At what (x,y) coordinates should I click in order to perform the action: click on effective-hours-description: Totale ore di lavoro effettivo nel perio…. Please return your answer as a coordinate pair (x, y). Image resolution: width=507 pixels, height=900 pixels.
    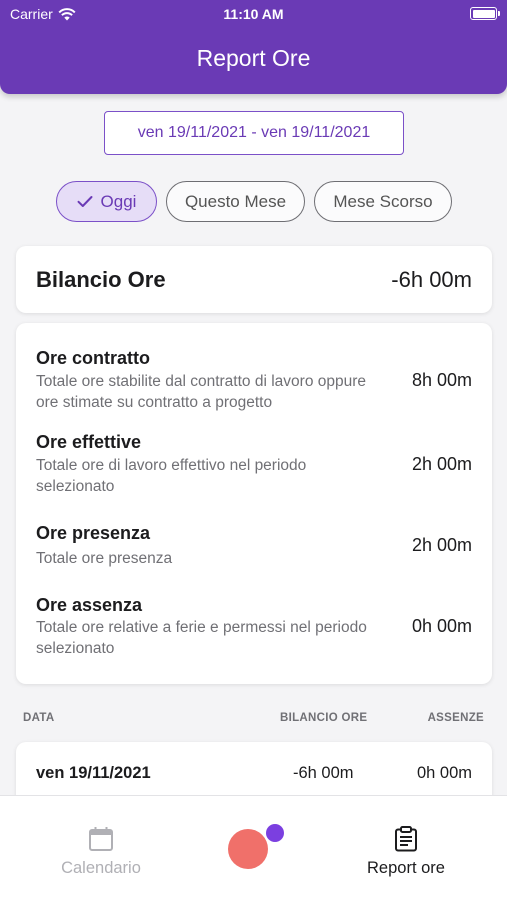
    Looking at the image, I should click on (171, 476).